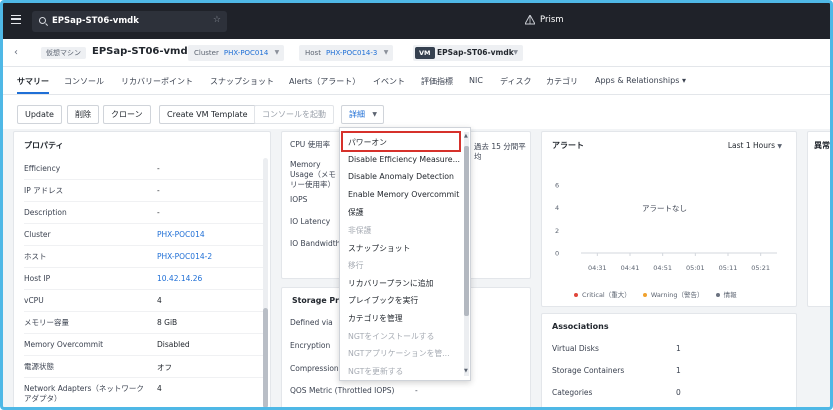  I want to click on storage-label: Defined via, so click(311, 322).